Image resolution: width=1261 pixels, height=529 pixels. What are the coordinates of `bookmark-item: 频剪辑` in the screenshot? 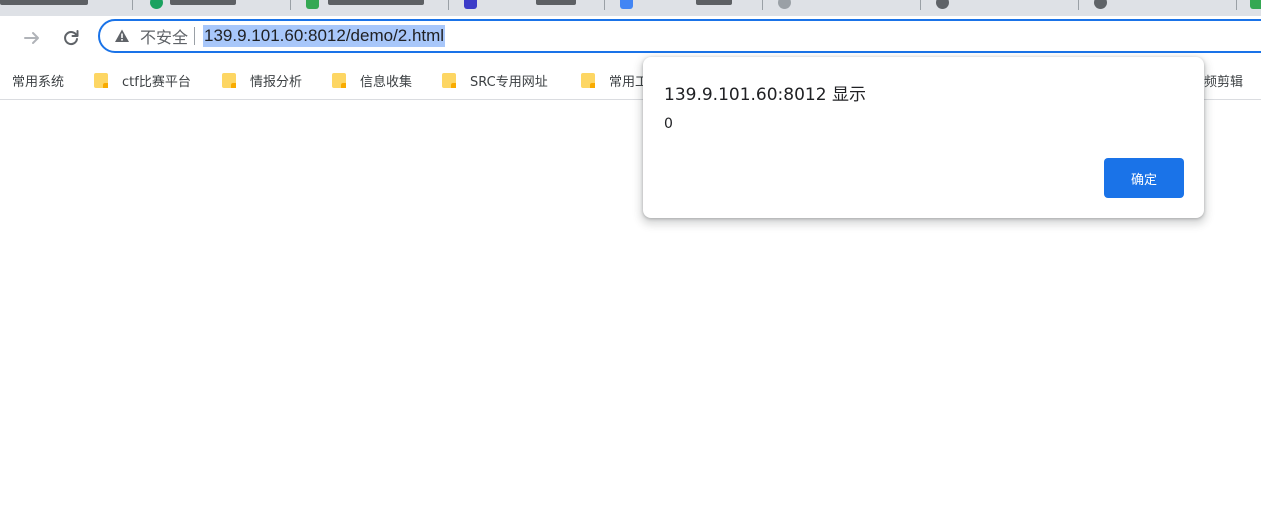 It's located at (1223, 80).